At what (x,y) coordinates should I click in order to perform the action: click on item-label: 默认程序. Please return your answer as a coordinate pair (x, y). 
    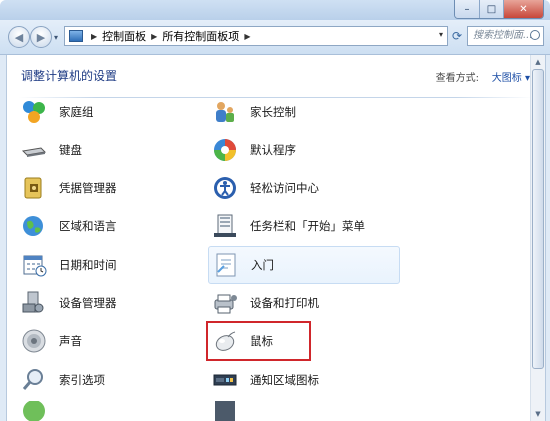
    Looking at the image, I should click on (273, 150).